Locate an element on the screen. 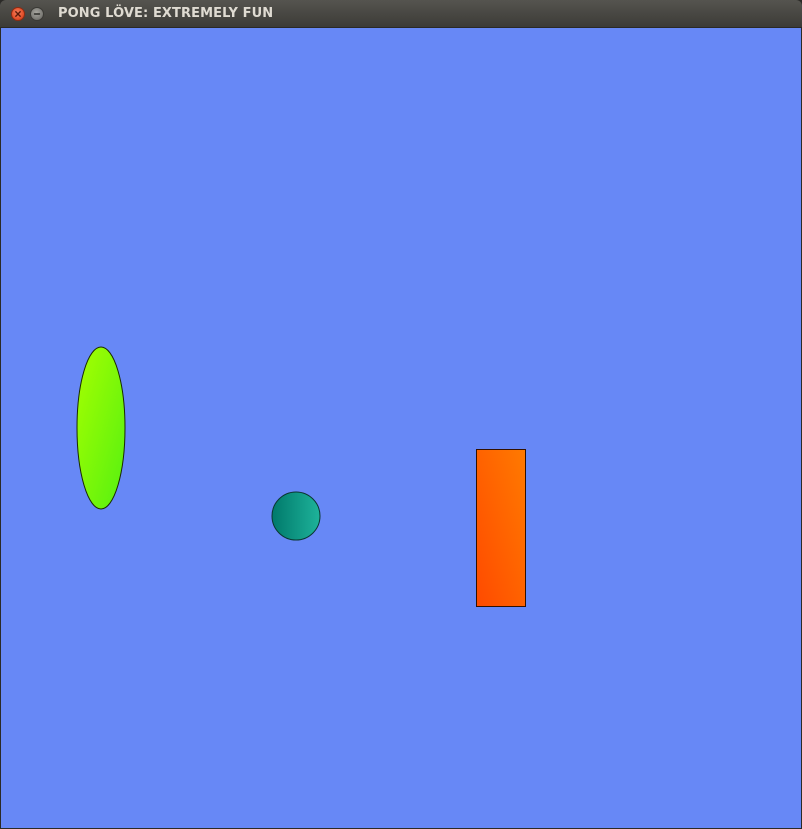 This screenshot has height=829, width=802. left-paddle is located at coordinates (101, 428).